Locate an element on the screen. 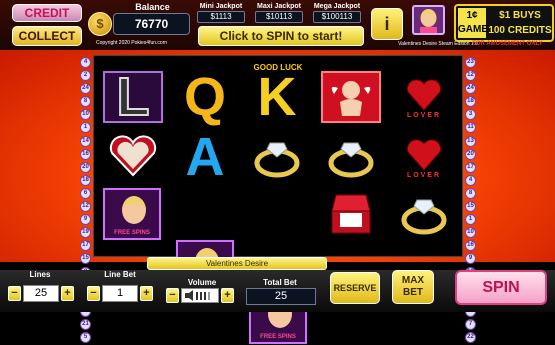  line-bet-increase-button: + is located at coordinates (146, 293).